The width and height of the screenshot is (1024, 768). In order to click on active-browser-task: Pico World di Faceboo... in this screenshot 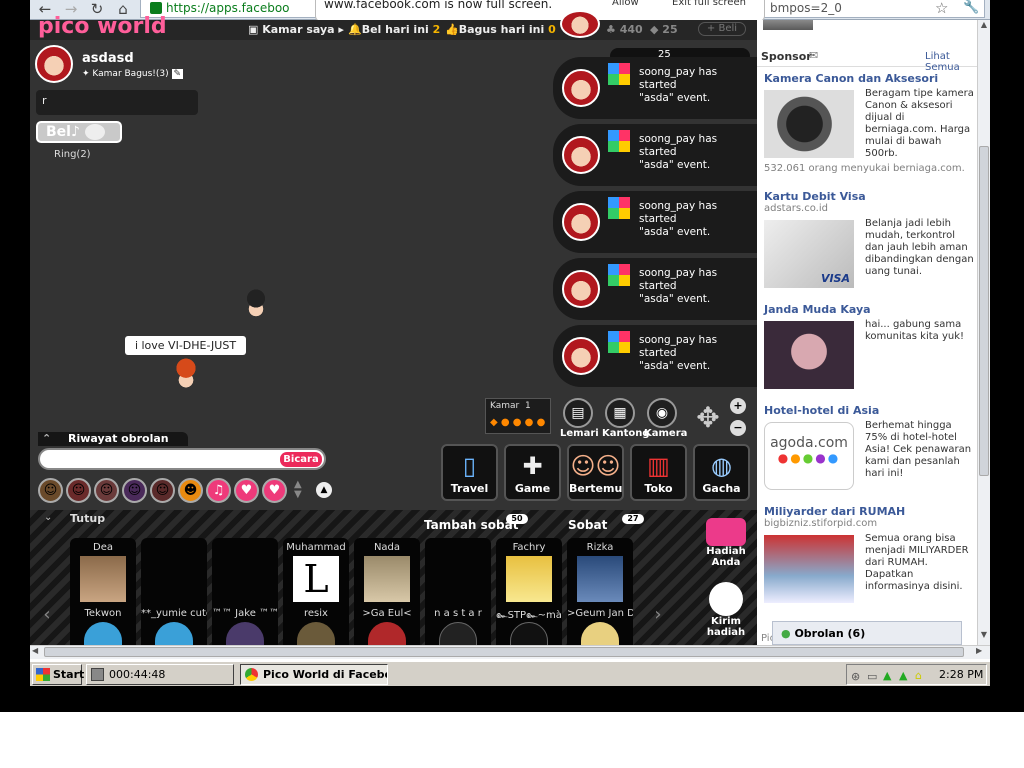, I will do `click(314, 674)`.